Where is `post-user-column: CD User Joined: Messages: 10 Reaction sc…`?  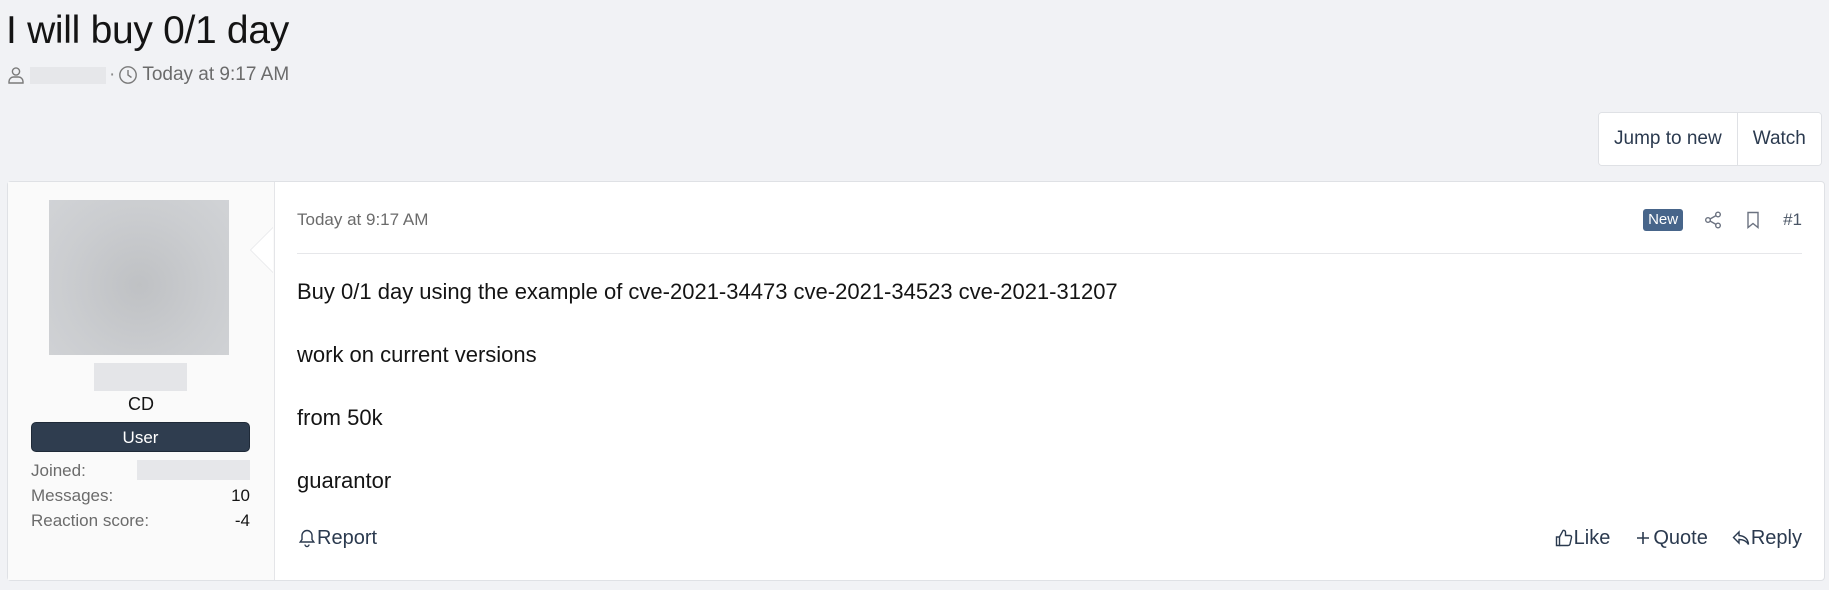
post-user-column: CD User Joined: Messages: 10 Reaction sc… is located at coordinates (141, 381).